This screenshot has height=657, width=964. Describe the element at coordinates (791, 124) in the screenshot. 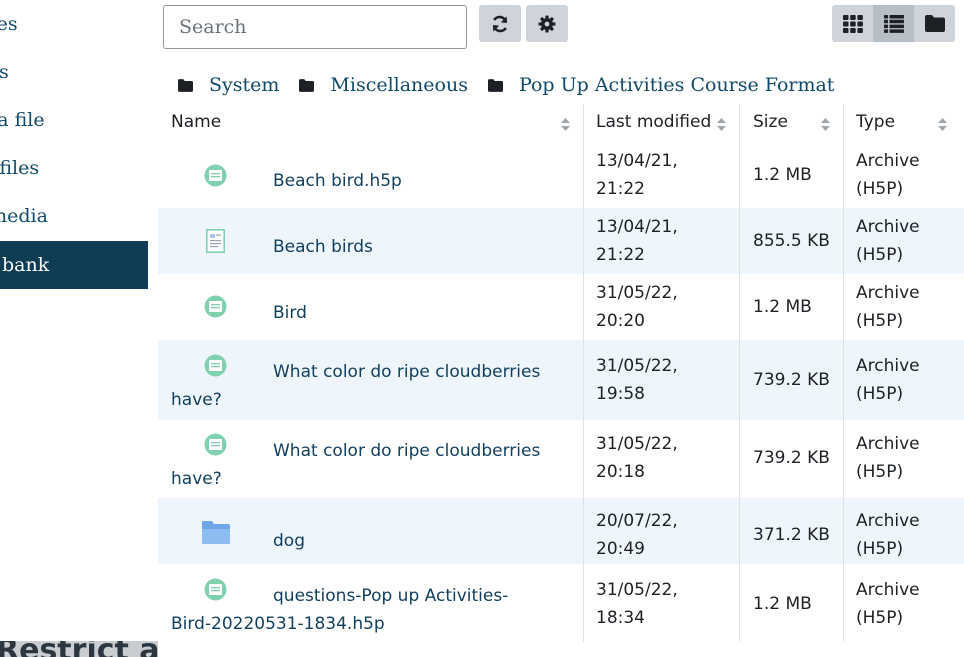

I see `column-header-size: Size` at that location.